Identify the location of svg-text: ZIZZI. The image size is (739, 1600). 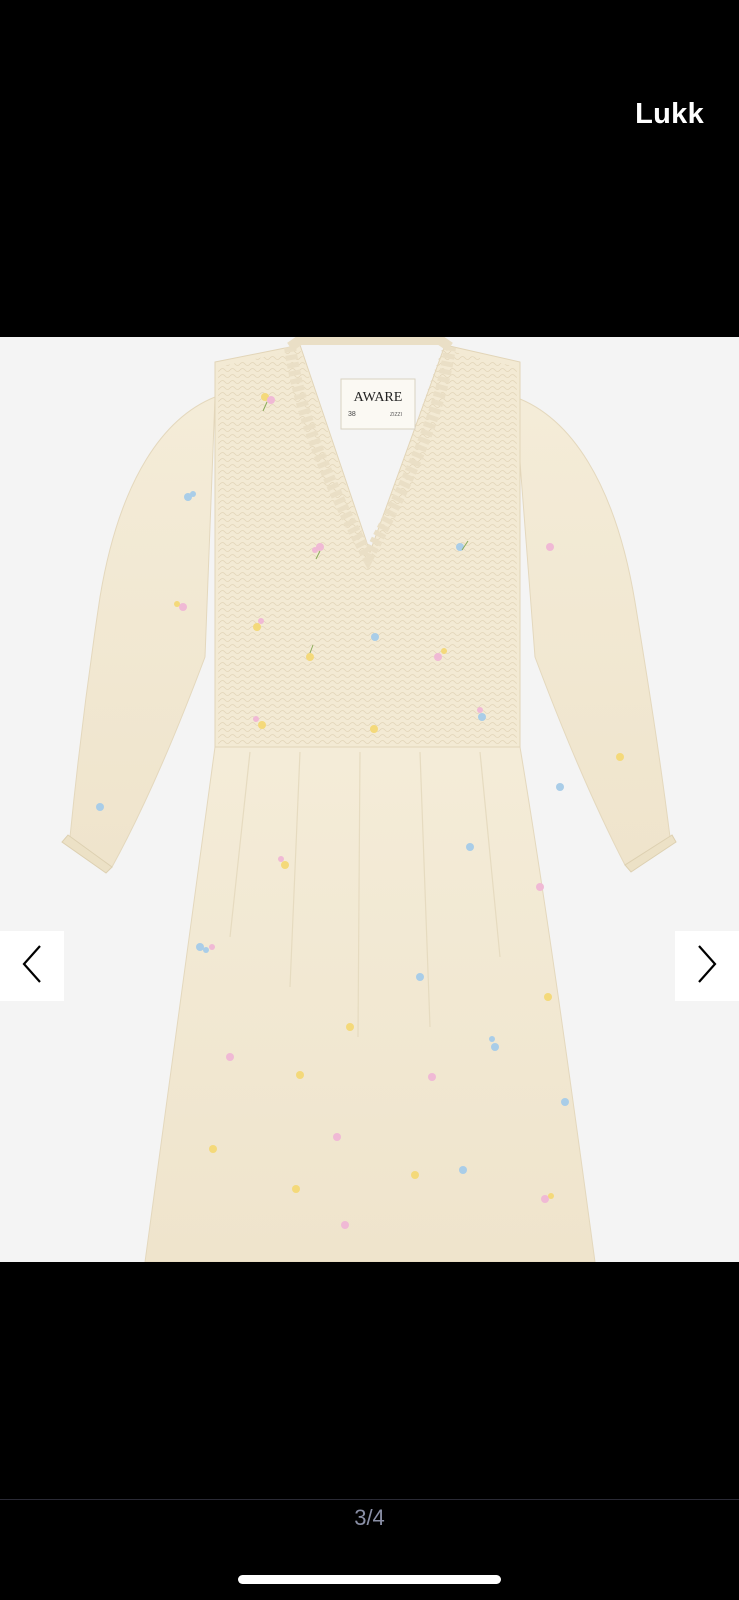
(396, 415).